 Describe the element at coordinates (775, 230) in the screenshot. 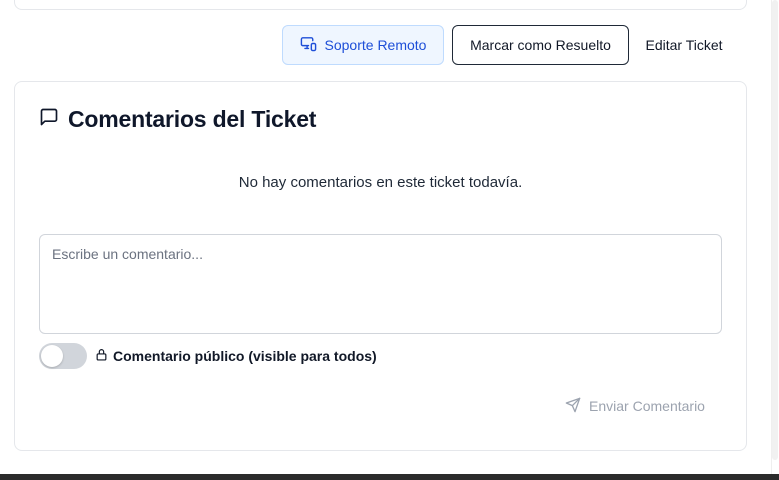

I see `scrollbar-thumb` at that location.